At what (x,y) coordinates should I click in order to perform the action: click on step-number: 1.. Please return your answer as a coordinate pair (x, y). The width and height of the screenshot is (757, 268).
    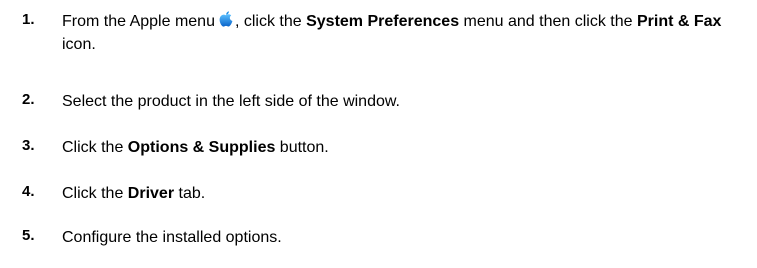
    Looking at the image, I should click on (28, 19).